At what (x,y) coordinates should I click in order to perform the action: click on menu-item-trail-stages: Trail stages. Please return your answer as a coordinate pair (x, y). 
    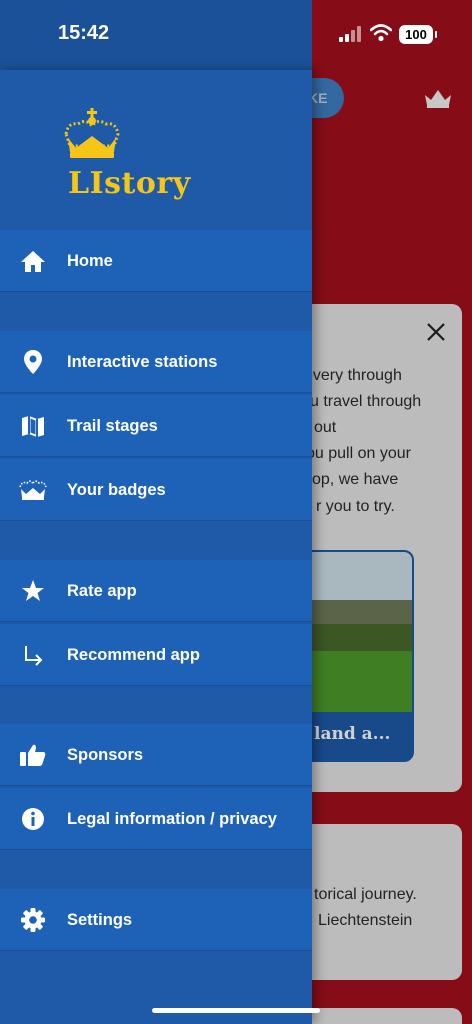
    Looking at the image, I should click on (156, 426).